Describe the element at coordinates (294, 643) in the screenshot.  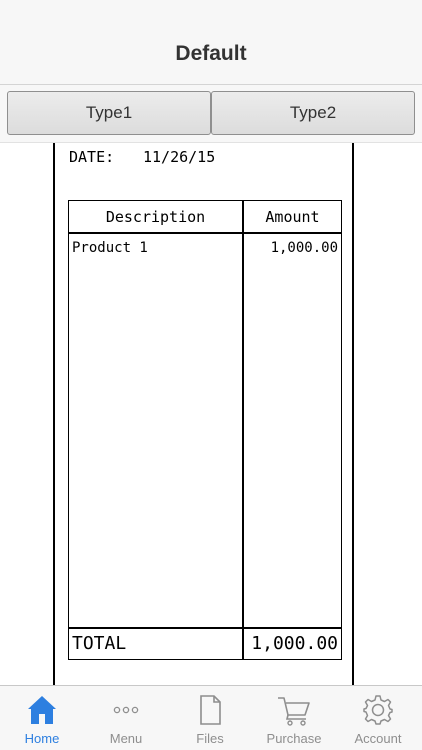
I see `total-amount: 1,000.00` at that location.